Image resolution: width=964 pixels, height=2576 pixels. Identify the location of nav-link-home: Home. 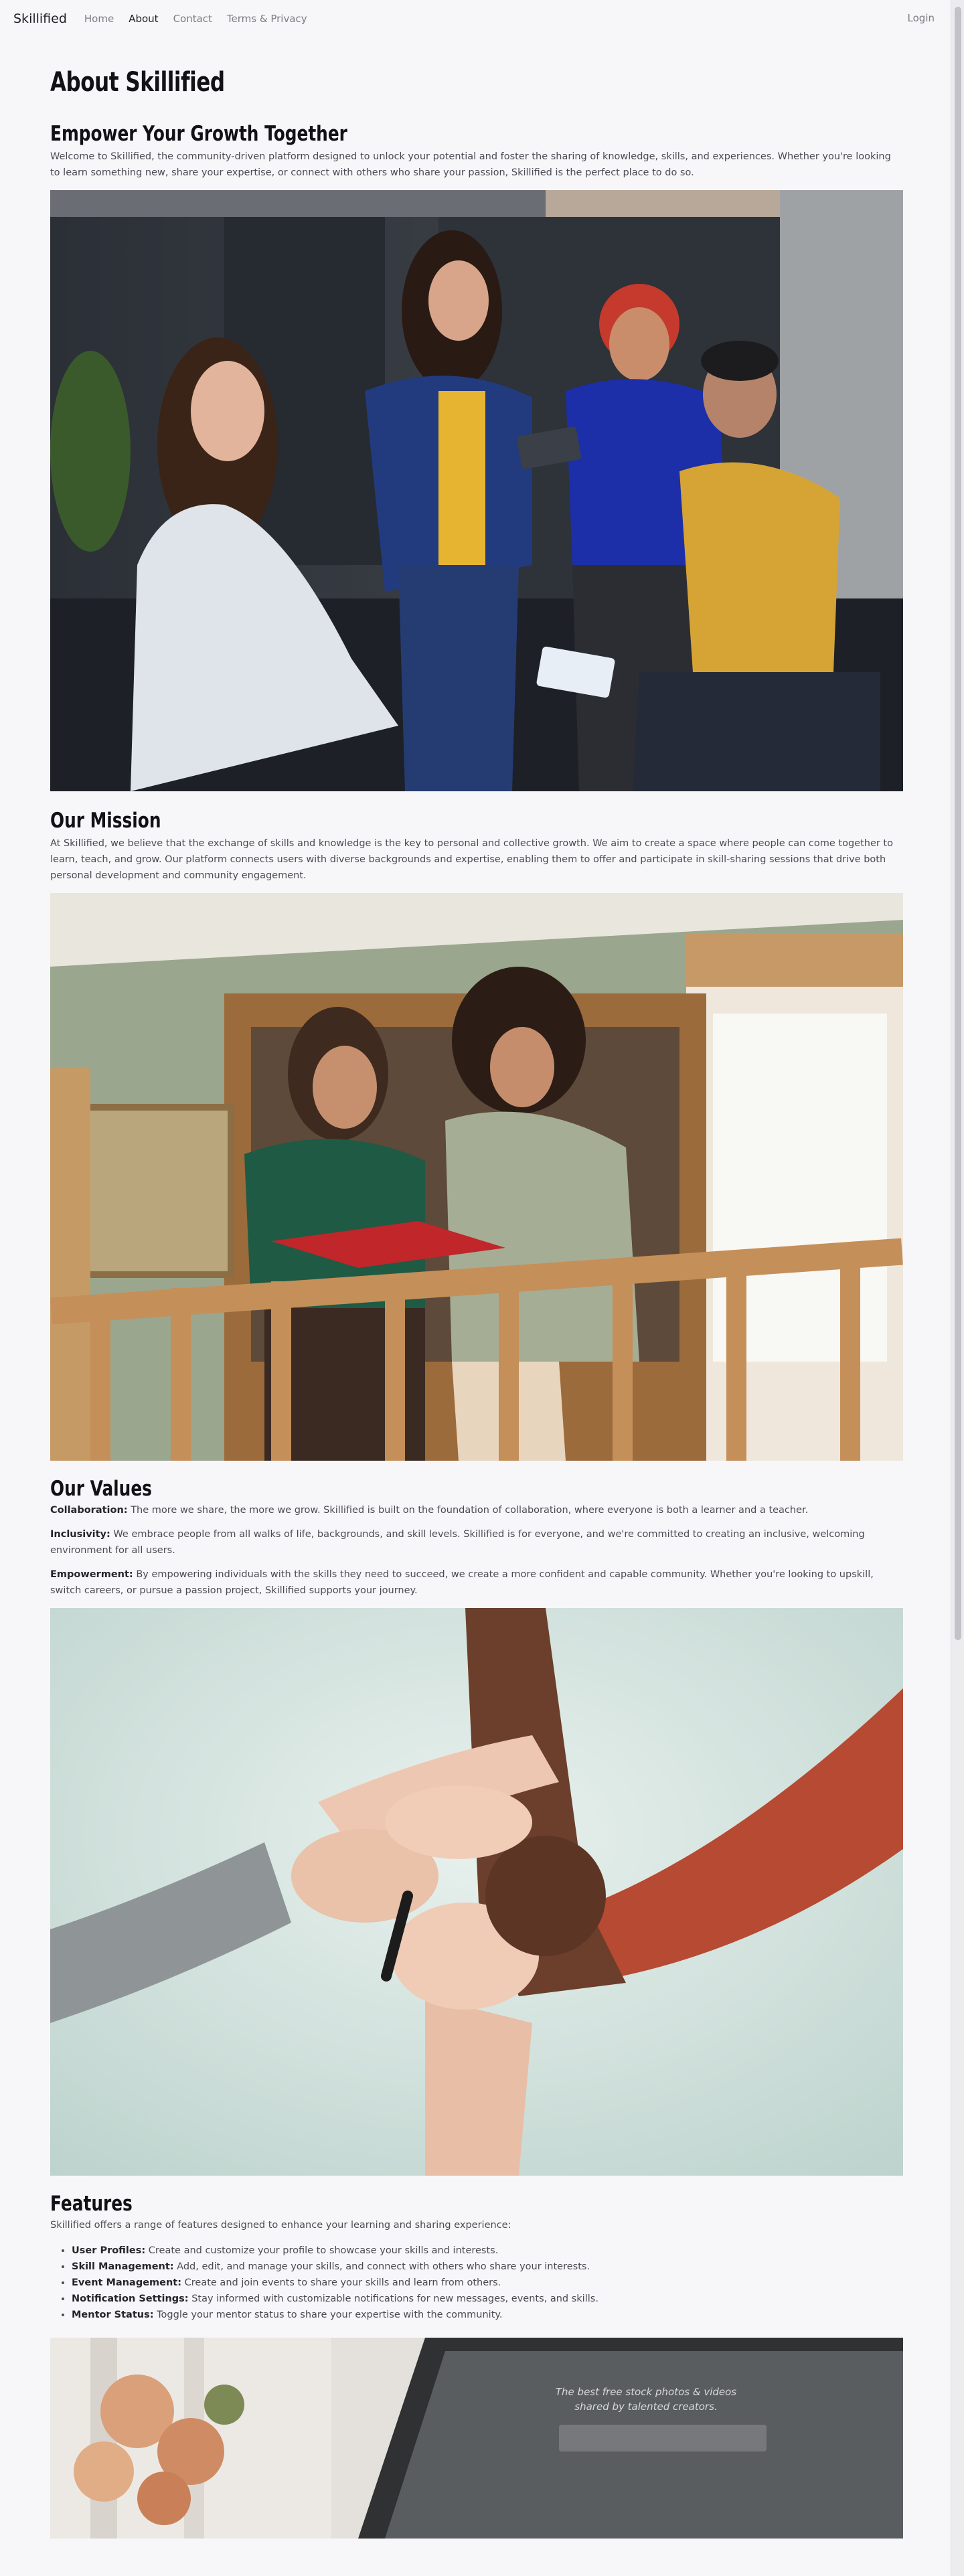
(99, 19).